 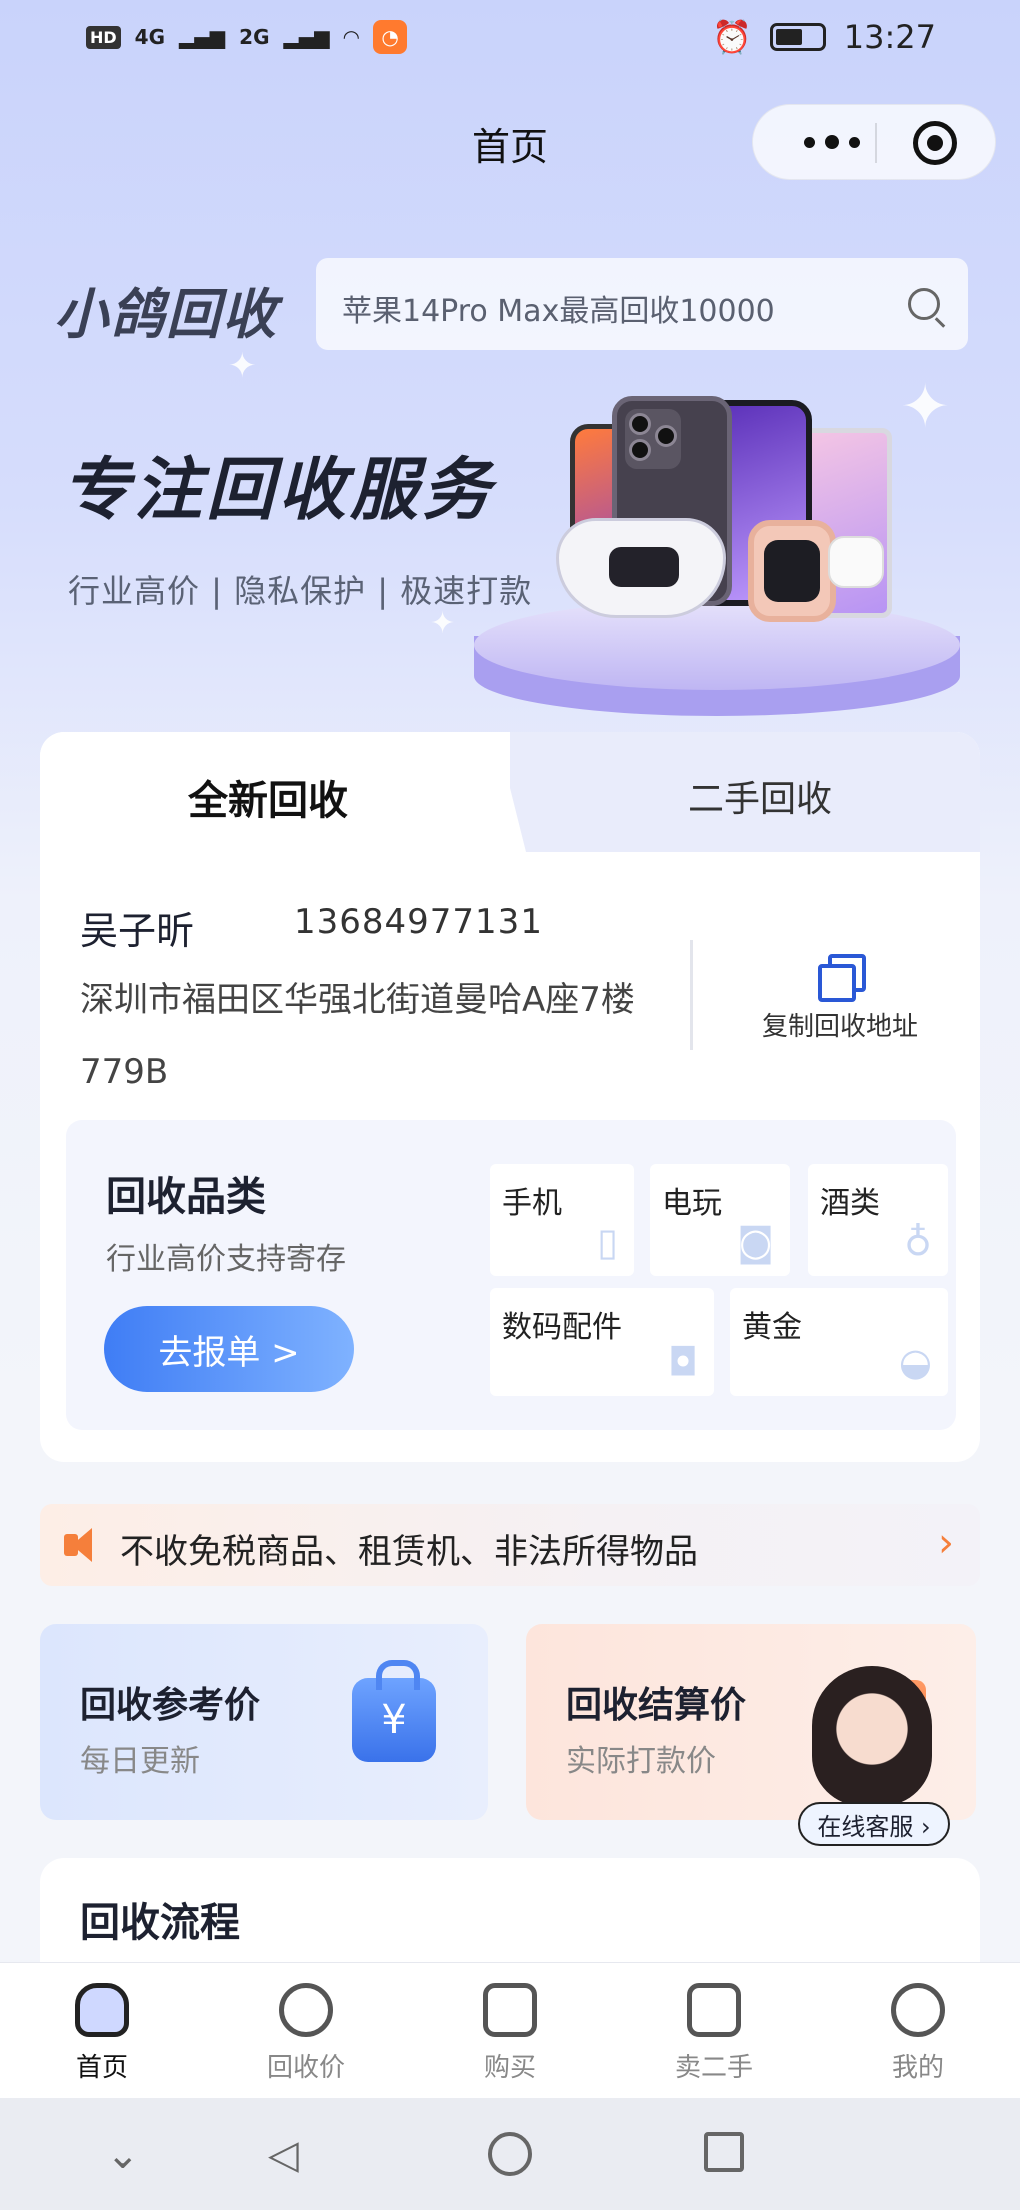 What do you see at coordinates (713, 2068) in the screenshot?
I see `tab-label: 卖二手` at bounding box center [713, 2068].